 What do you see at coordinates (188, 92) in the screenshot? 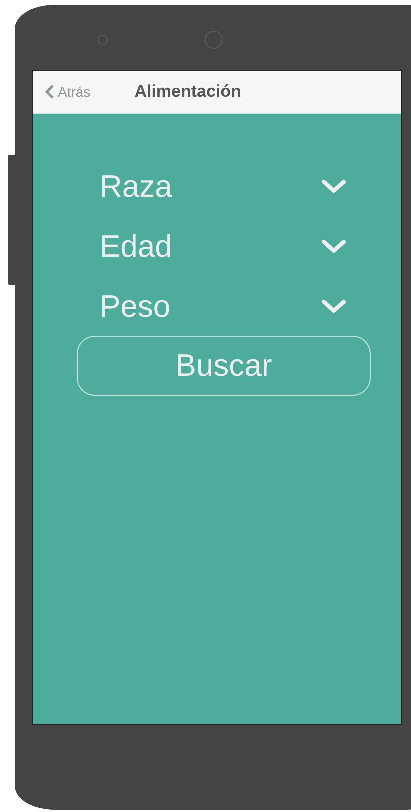
I see `screen-title: Alimentación` at bounding box center [188, 92].